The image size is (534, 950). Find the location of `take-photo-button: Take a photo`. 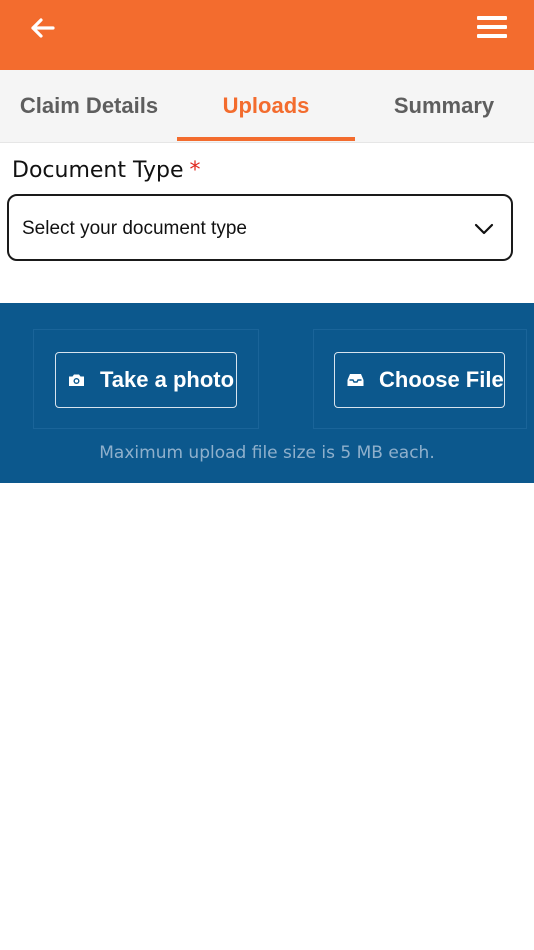

take-photo-button: Take a photo is located at coordinates (146, 380).